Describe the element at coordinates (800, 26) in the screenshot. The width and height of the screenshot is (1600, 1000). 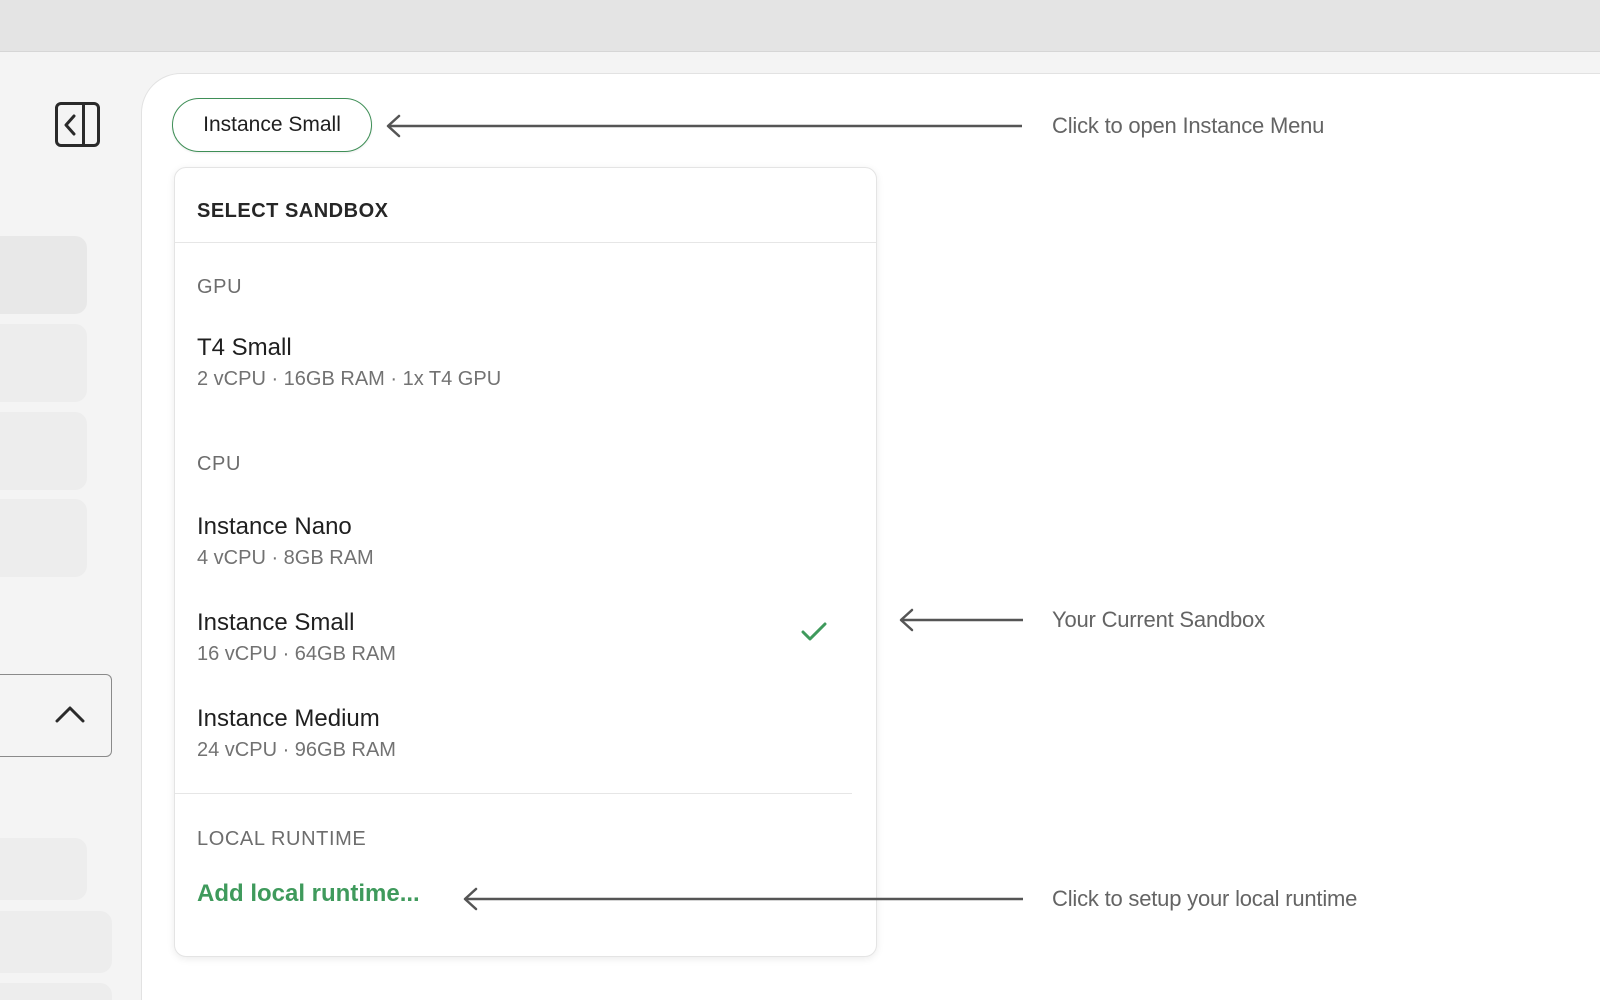
I see `top-bar` at that location.